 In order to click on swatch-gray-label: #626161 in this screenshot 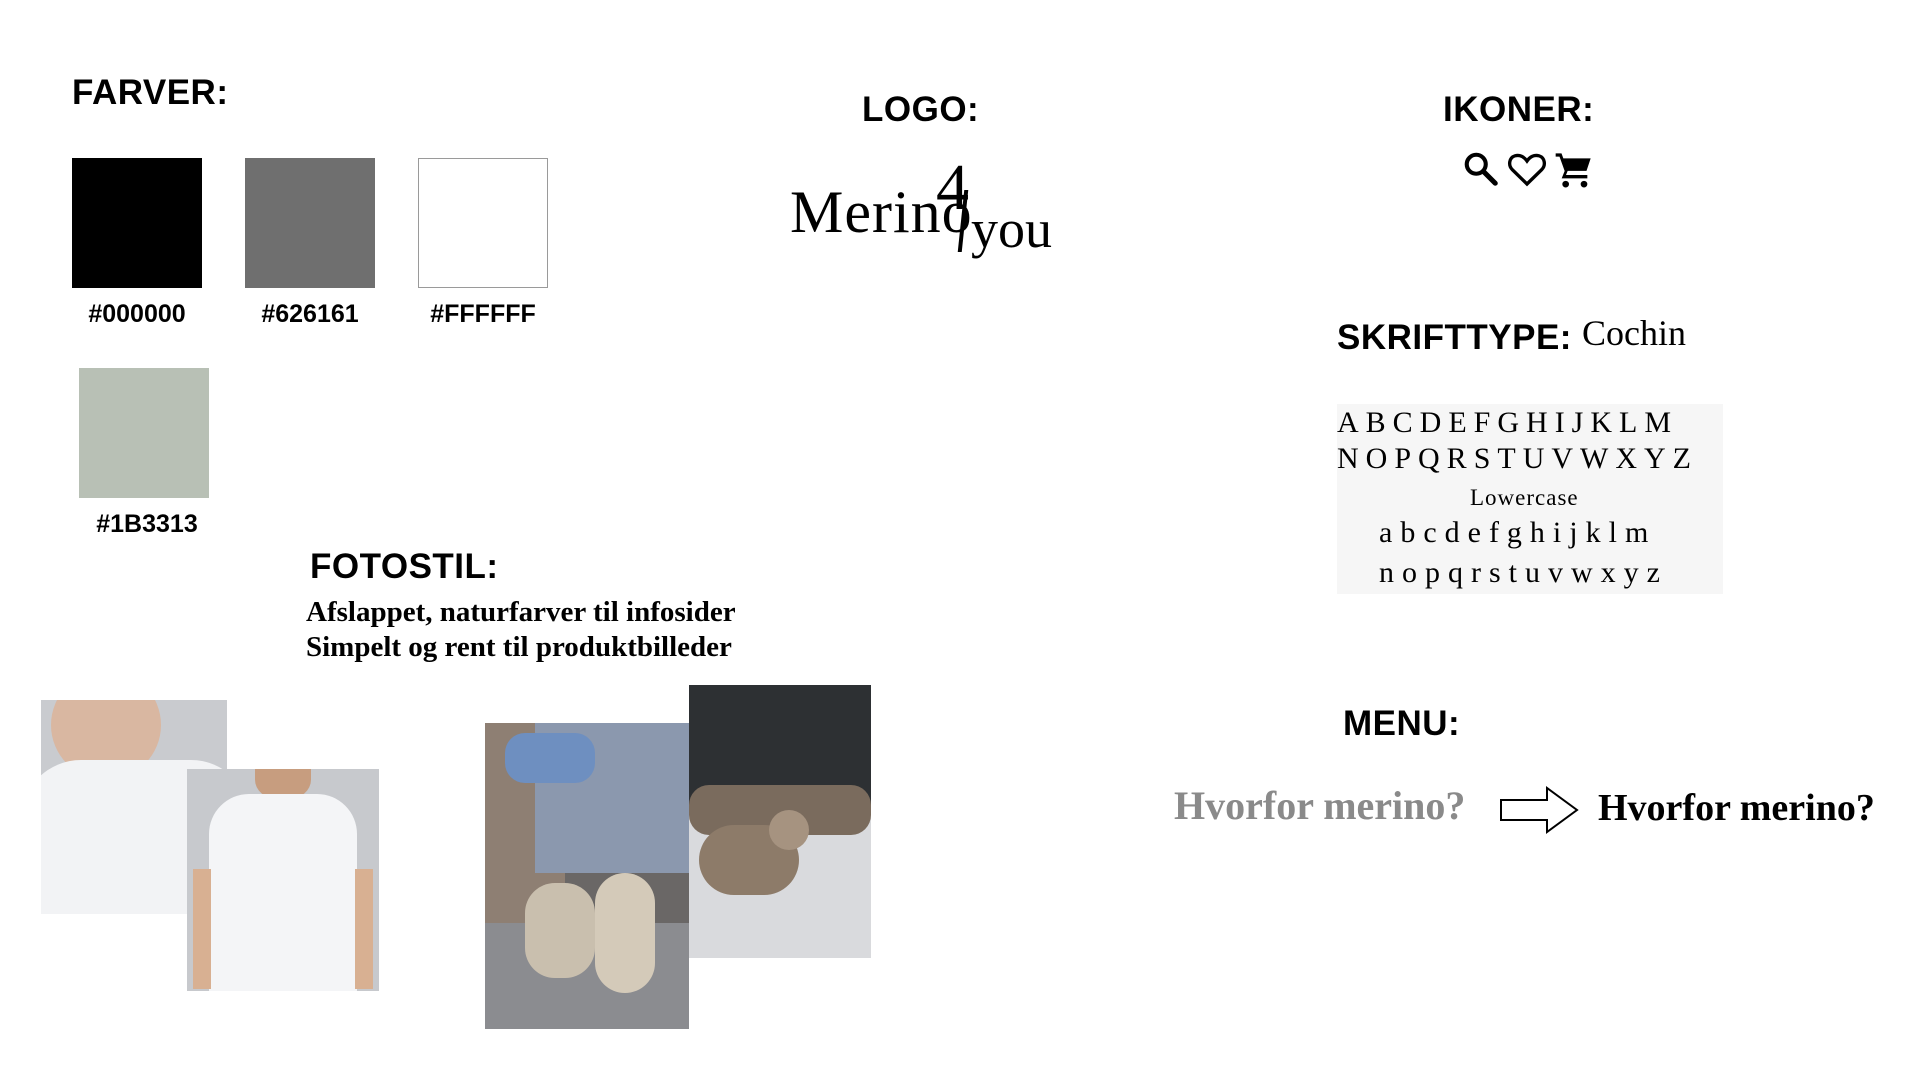, I will do `click(310, 314)`.